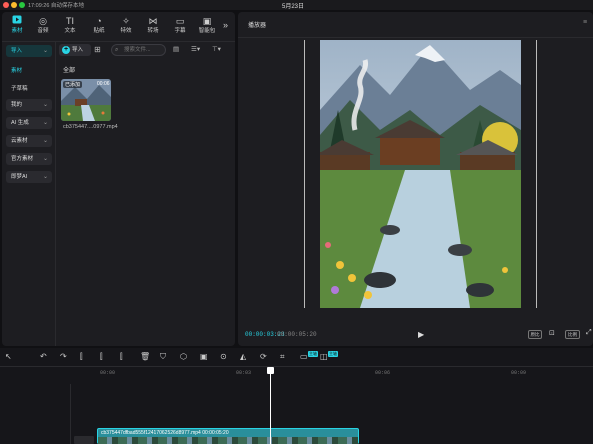 Image resolution: width=593 pixels, height=444 pixels. I want to click on player-title: 播放器, so click(257, 26).